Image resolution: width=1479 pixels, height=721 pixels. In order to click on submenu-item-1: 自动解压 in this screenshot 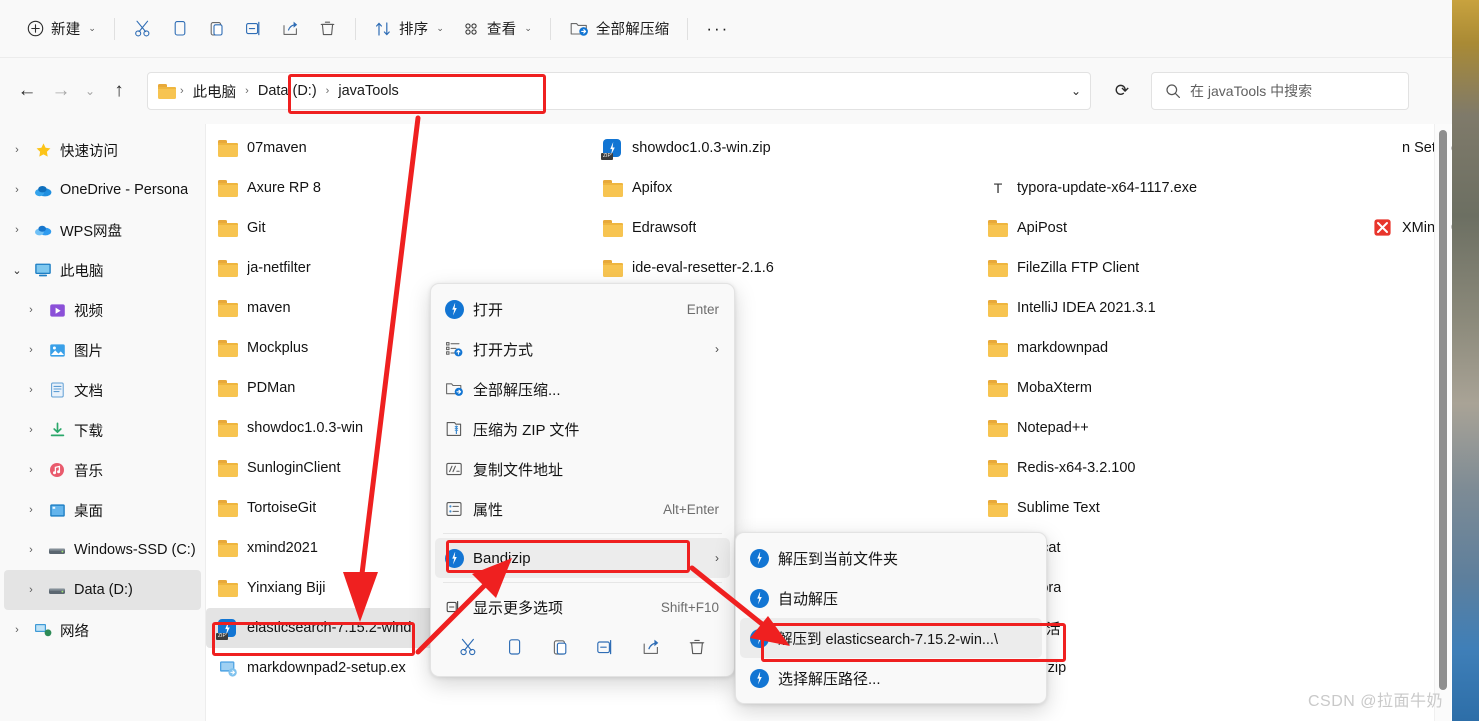, I will do `click(891, 598)`.